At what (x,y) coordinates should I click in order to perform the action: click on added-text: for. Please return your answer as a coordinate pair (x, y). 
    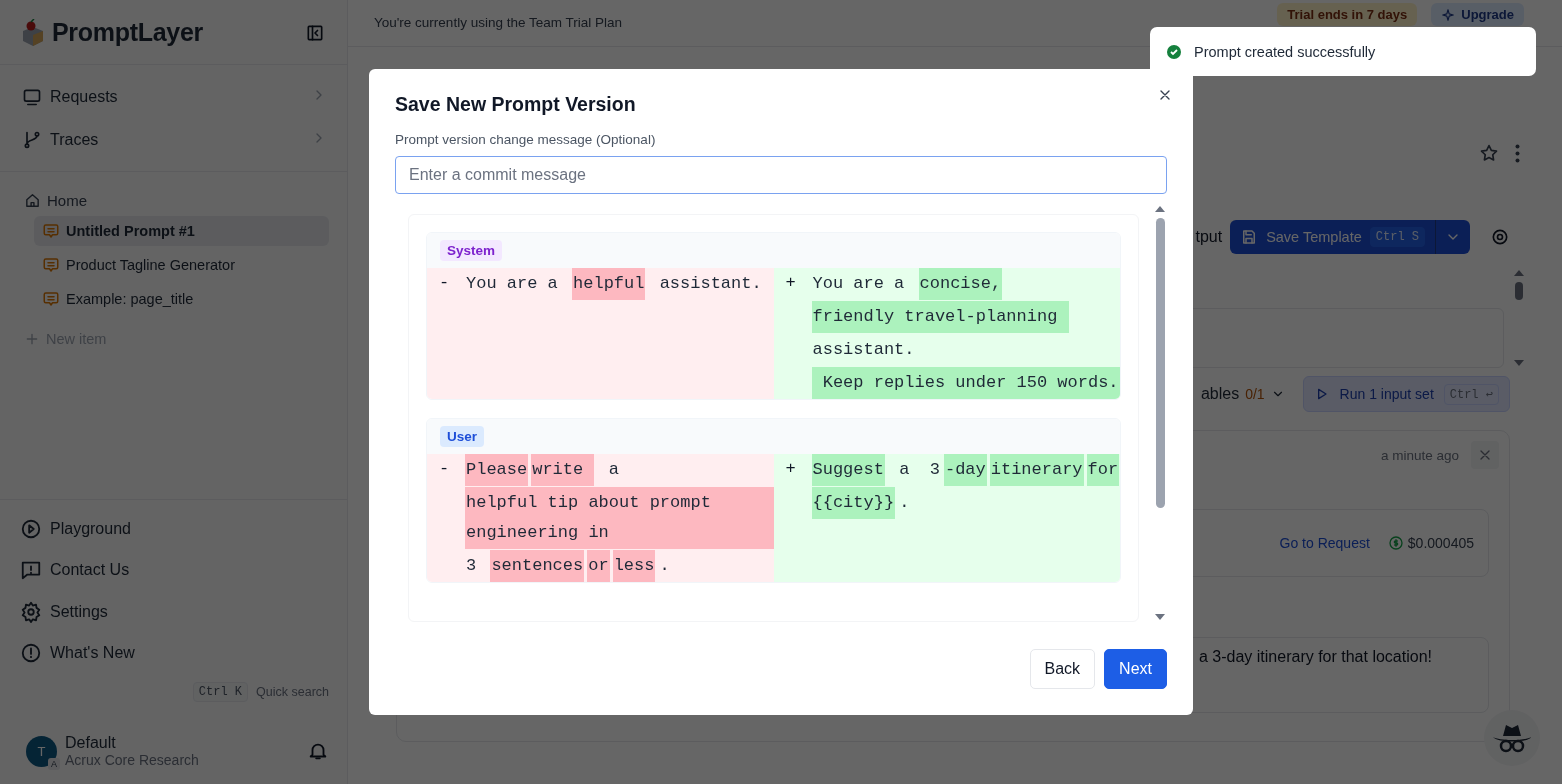
    Looking at the image, I should click on (1103, 470).